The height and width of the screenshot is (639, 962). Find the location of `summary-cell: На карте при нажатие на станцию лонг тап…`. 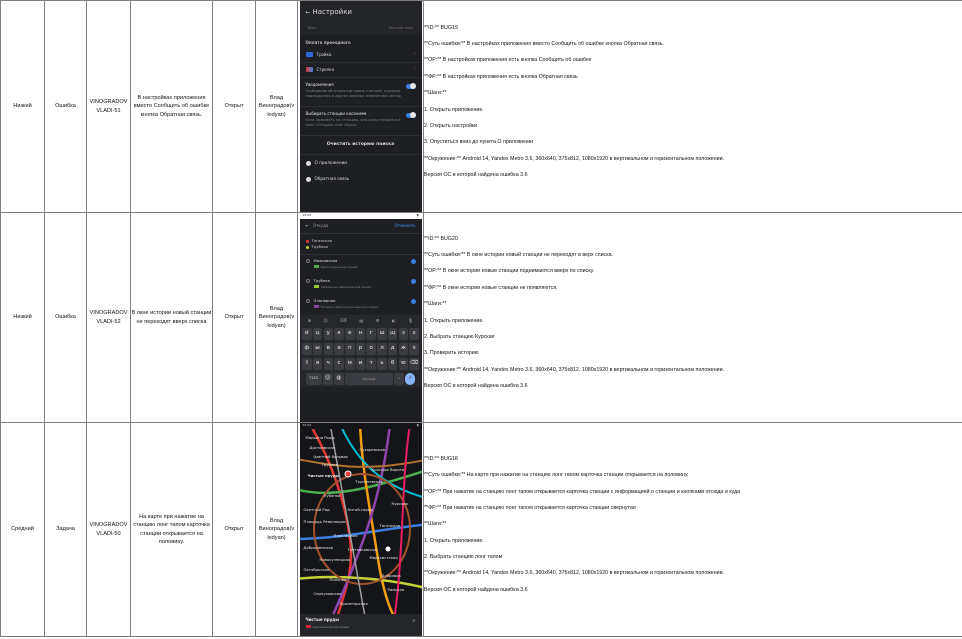

summary-cell: На карте при нажатие на станцию лонг тап… is located at coordinates (171, 529).